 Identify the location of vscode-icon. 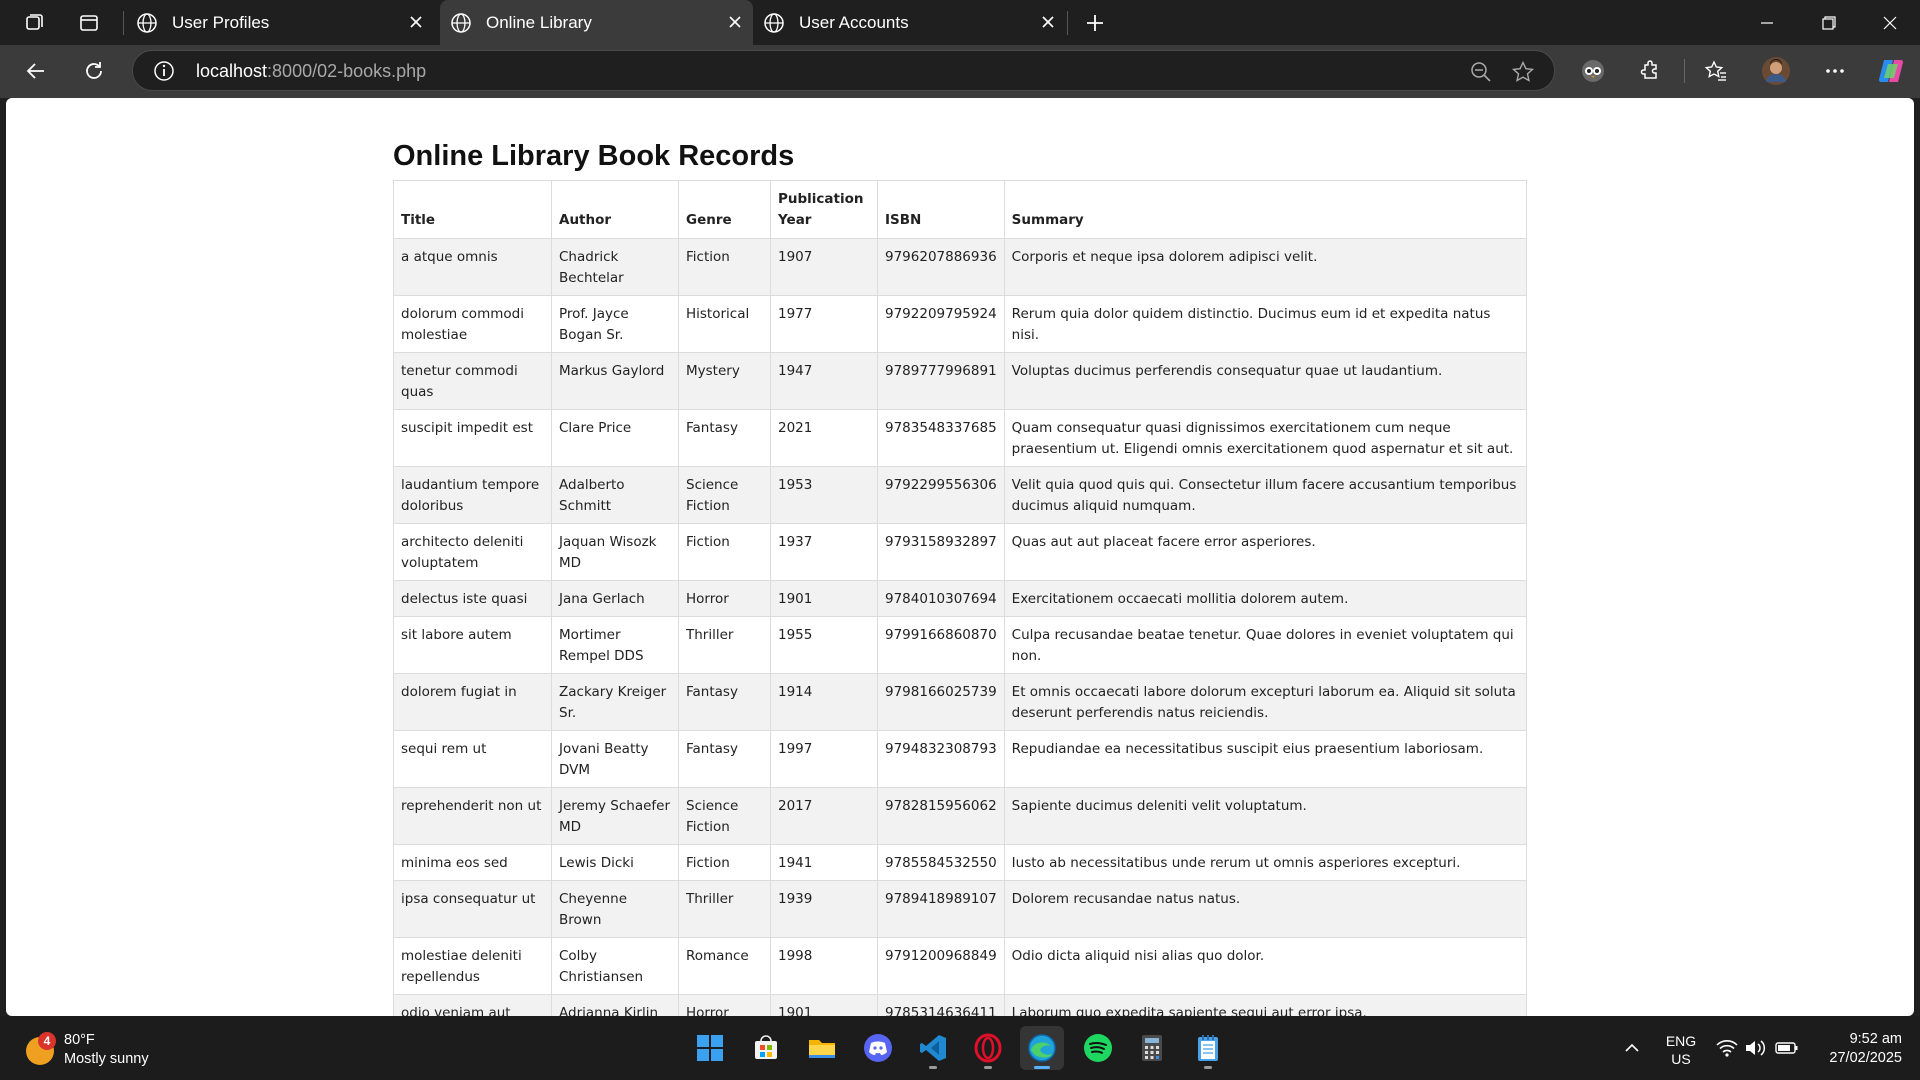
(933, 1048).